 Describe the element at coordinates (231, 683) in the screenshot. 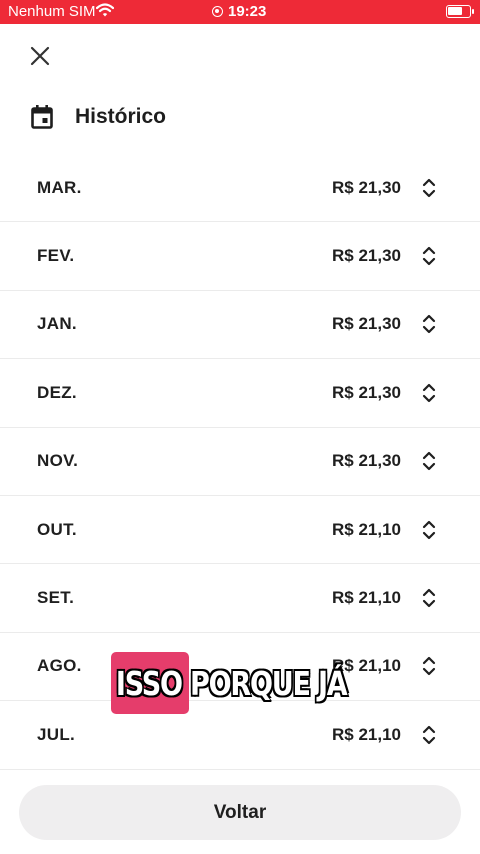

I see `caption-text: ISSO PORQUE JÁ` at that location.